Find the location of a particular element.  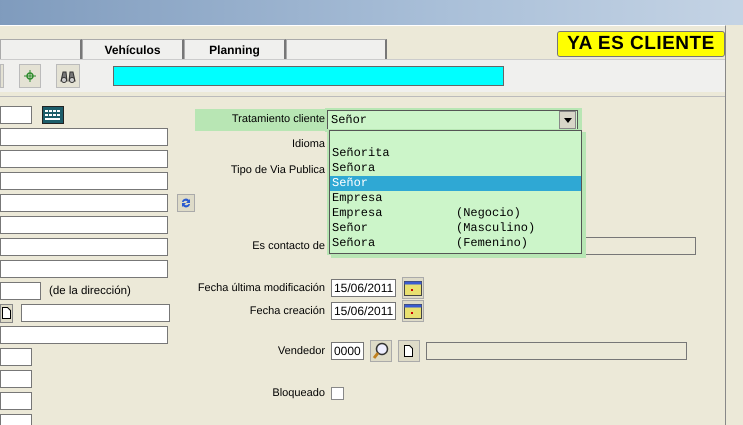

dropdown-option: Empresa (Negocio) is located at coordinates (455, 213).